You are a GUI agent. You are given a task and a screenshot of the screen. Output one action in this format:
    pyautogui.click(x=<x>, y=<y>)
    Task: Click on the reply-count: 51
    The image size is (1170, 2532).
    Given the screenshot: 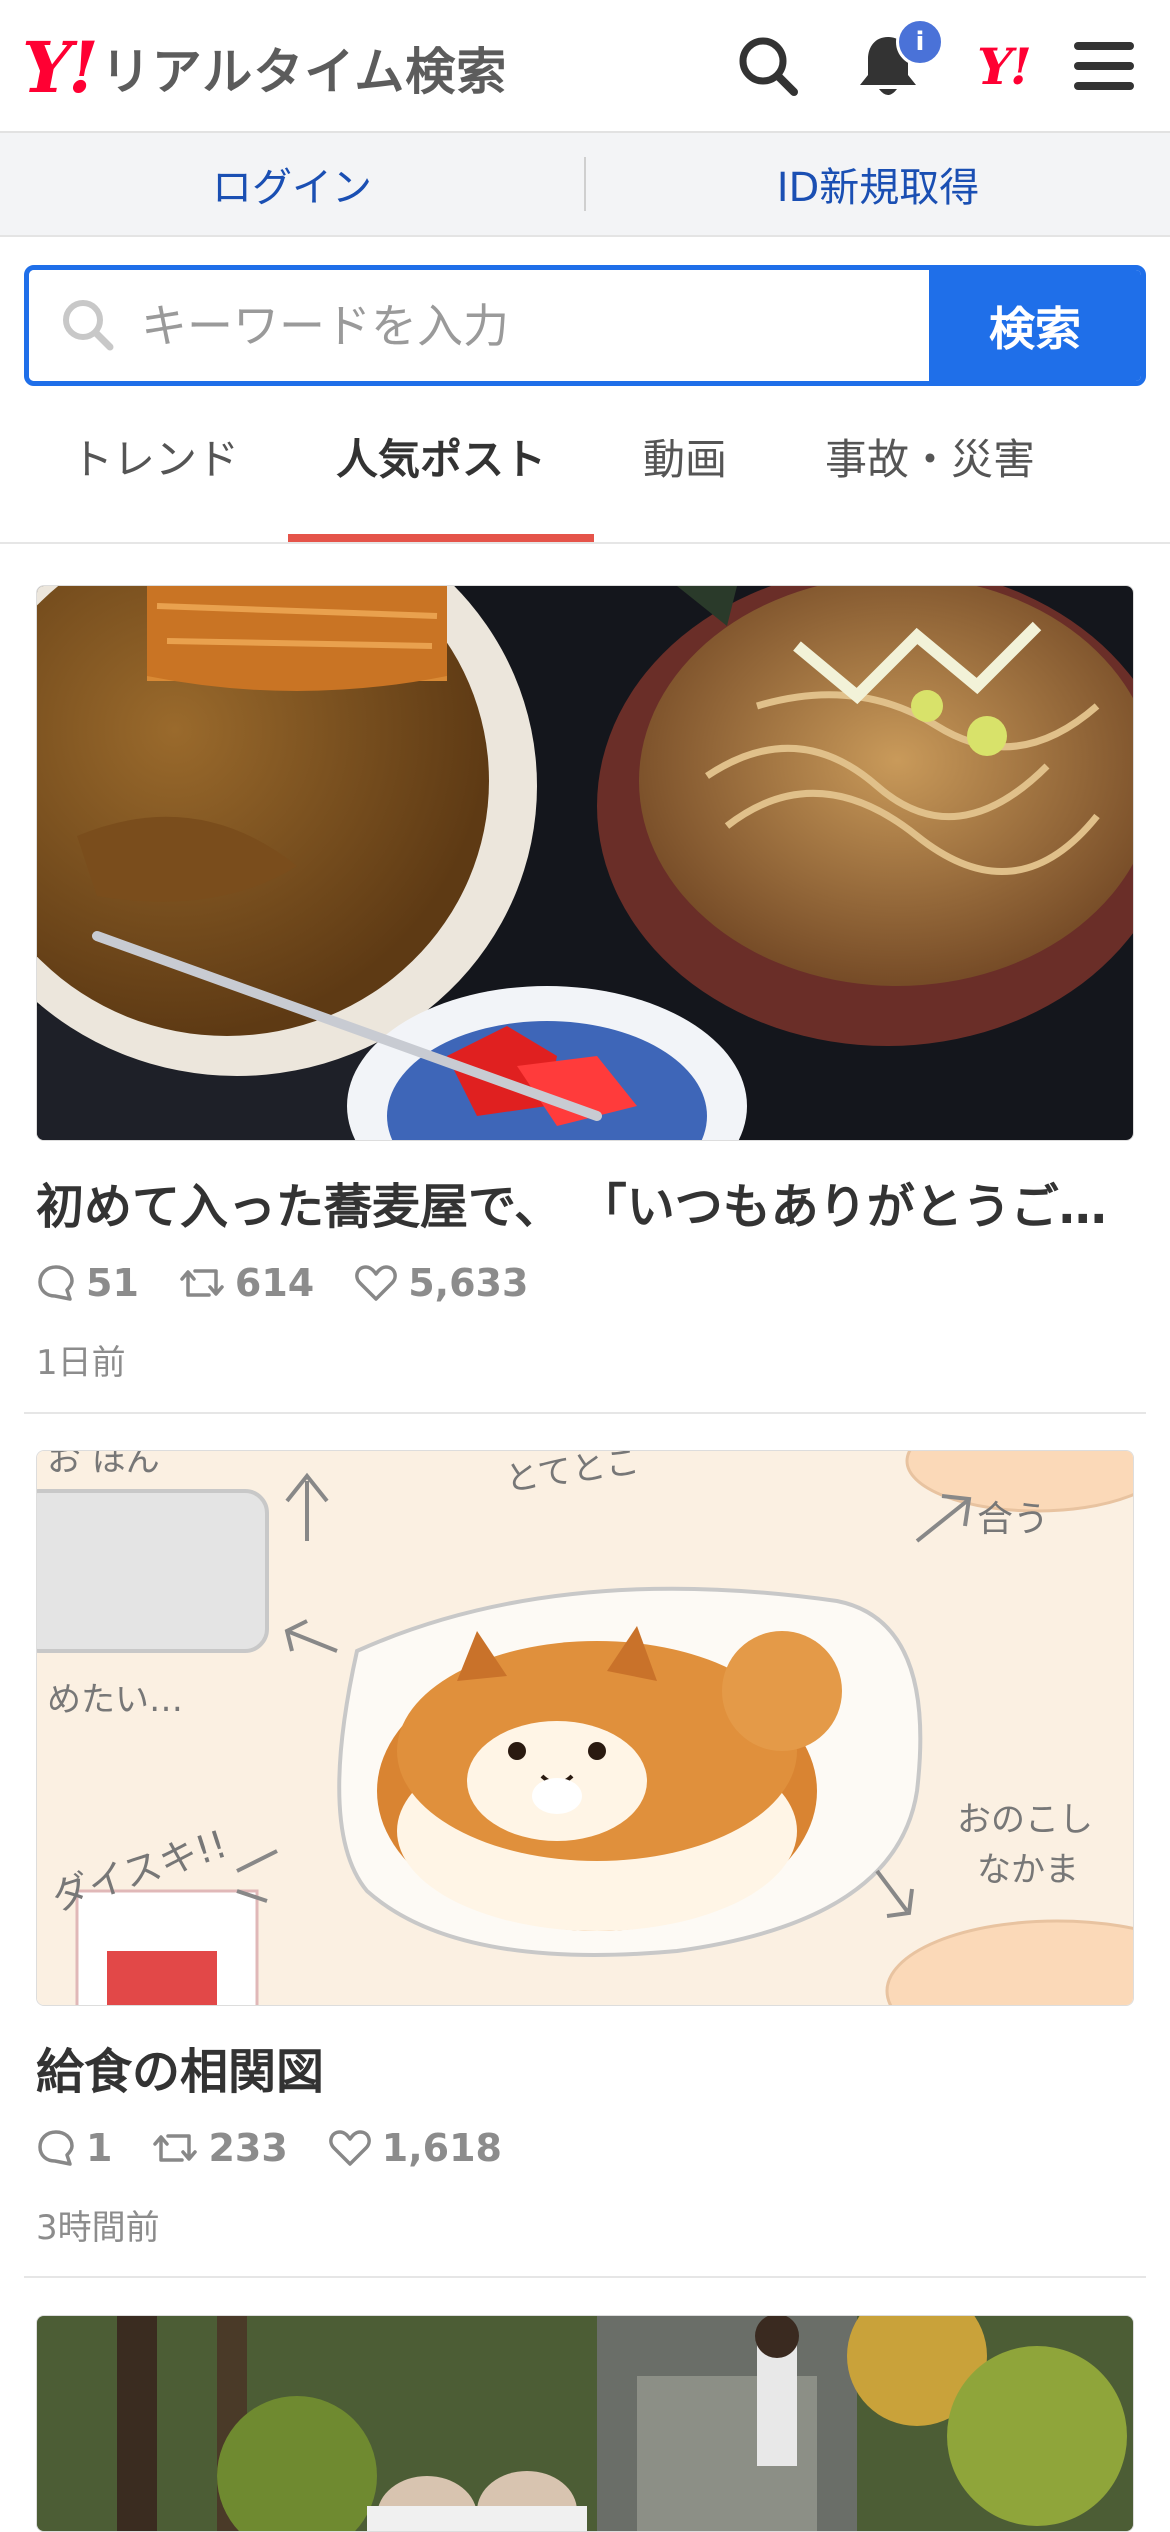 What is the action you would take?
    pyautogui.click(x=87, y=1283)
    